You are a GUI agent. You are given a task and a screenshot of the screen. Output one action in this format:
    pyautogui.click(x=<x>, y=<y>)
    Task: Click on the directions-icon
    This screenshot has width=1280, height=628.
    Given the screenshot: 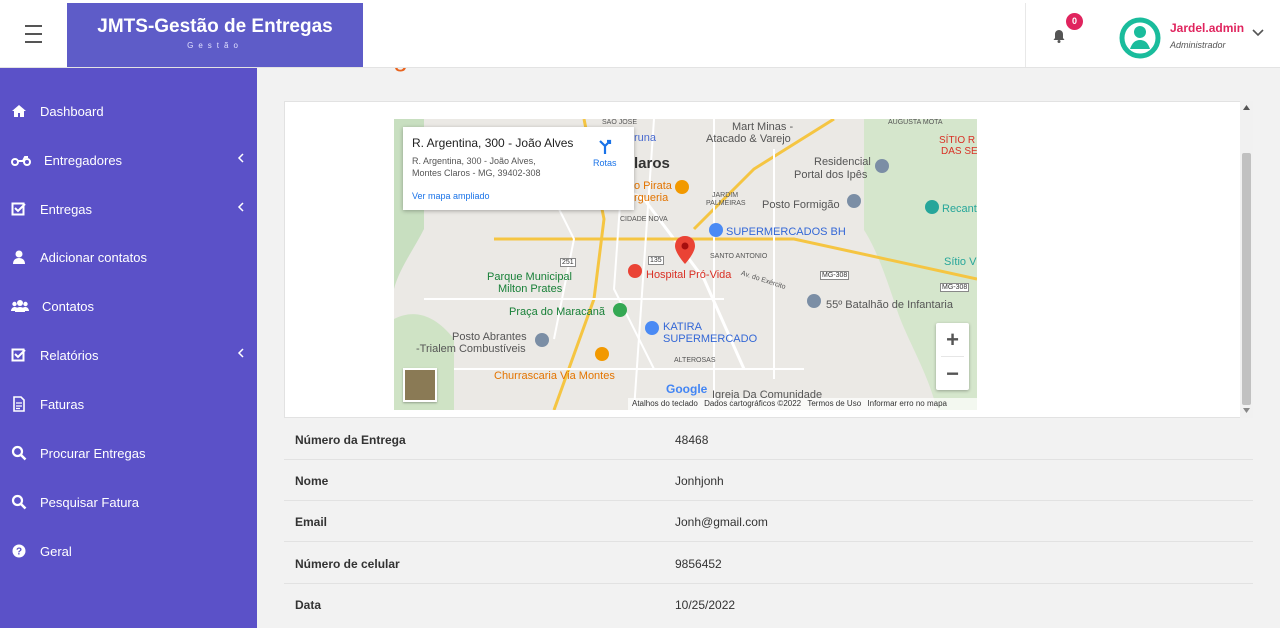 What is the action you would take?
    pyautogui.click(x=605, y=146)
    